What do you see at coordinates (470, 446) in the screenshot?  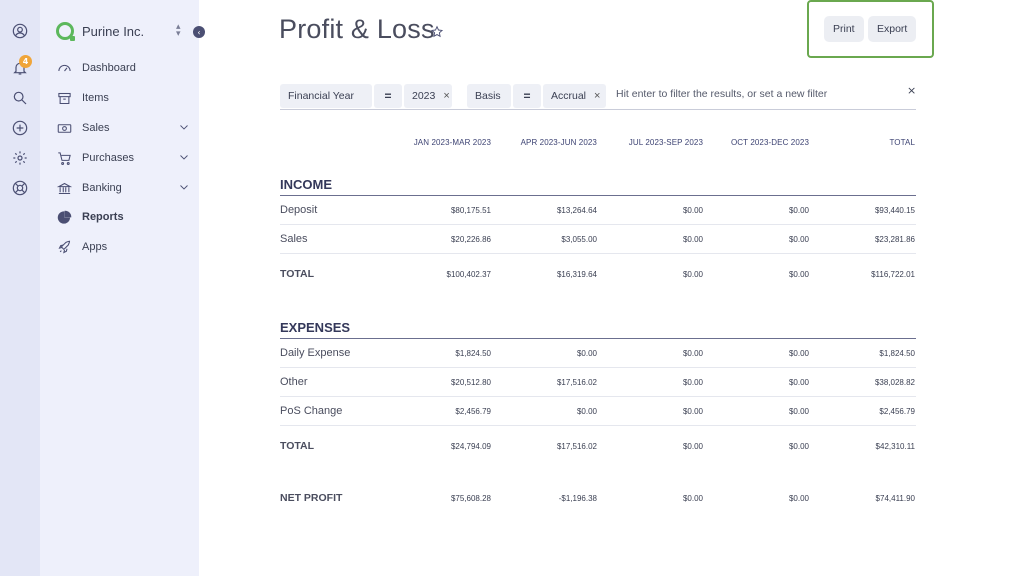 I see `table-cell: $24,794.09` at bounding box center [470, 446].